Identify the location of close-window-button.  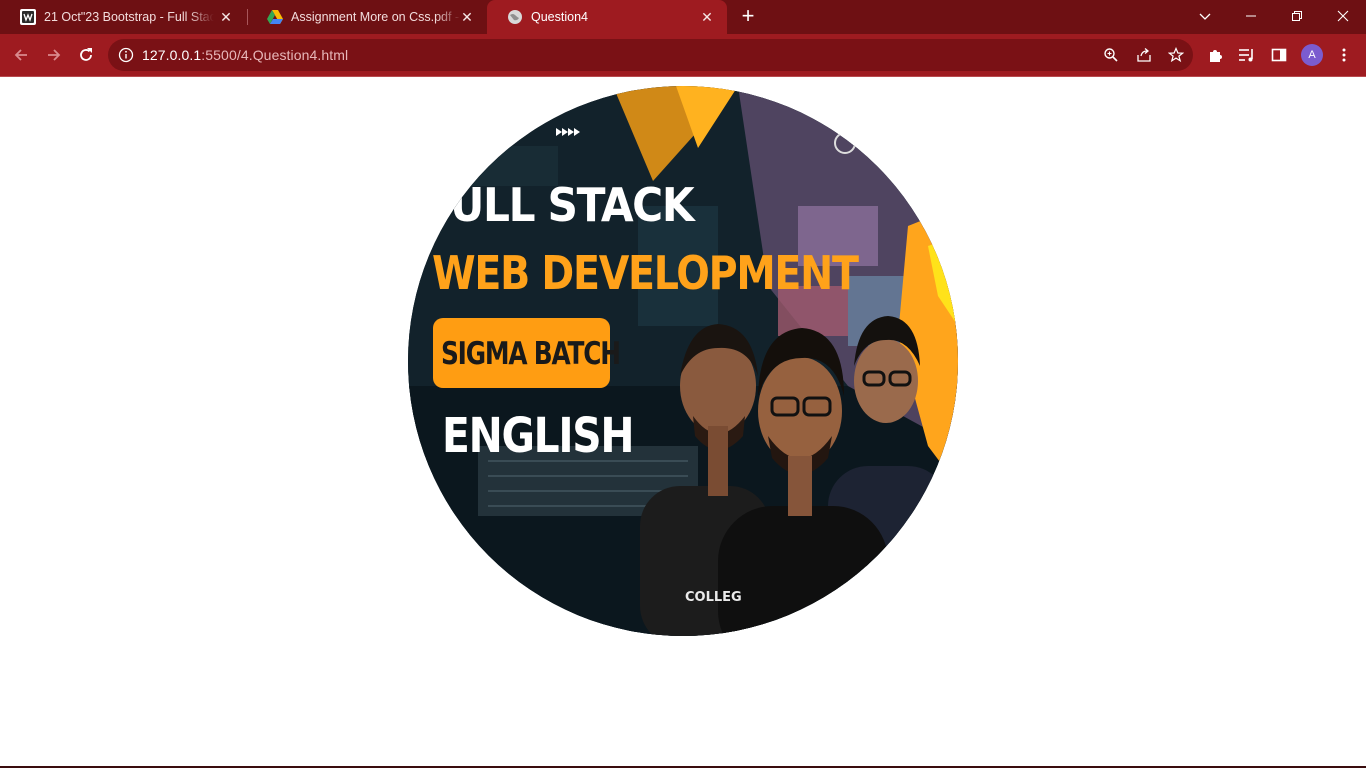
(1343, 16).